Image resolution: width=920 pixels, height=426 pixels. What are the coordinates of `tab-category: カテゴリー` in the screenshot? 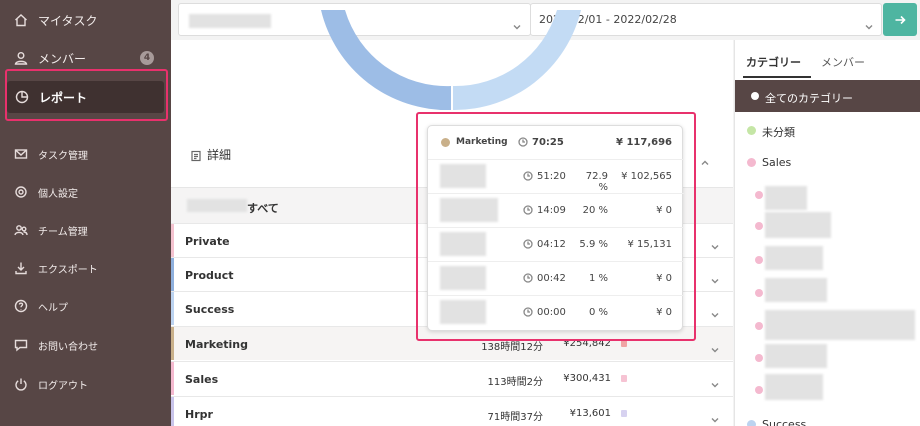 It's located at (773, 62).